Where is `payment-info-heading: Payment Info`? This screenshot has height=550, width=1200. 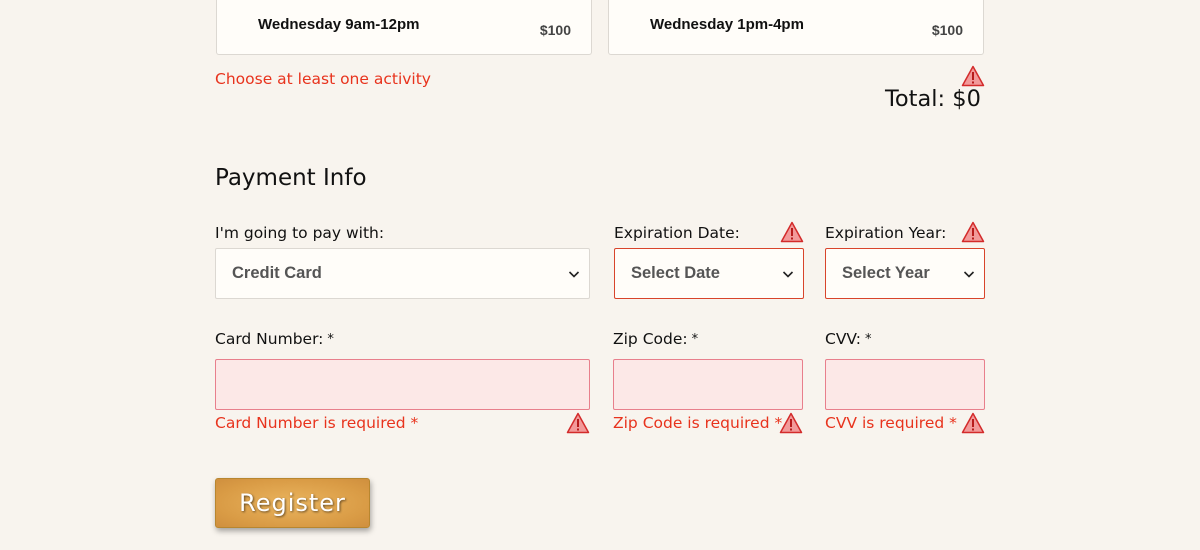
payment-info-heading: Payment Info is located at coordinates (291, 178).